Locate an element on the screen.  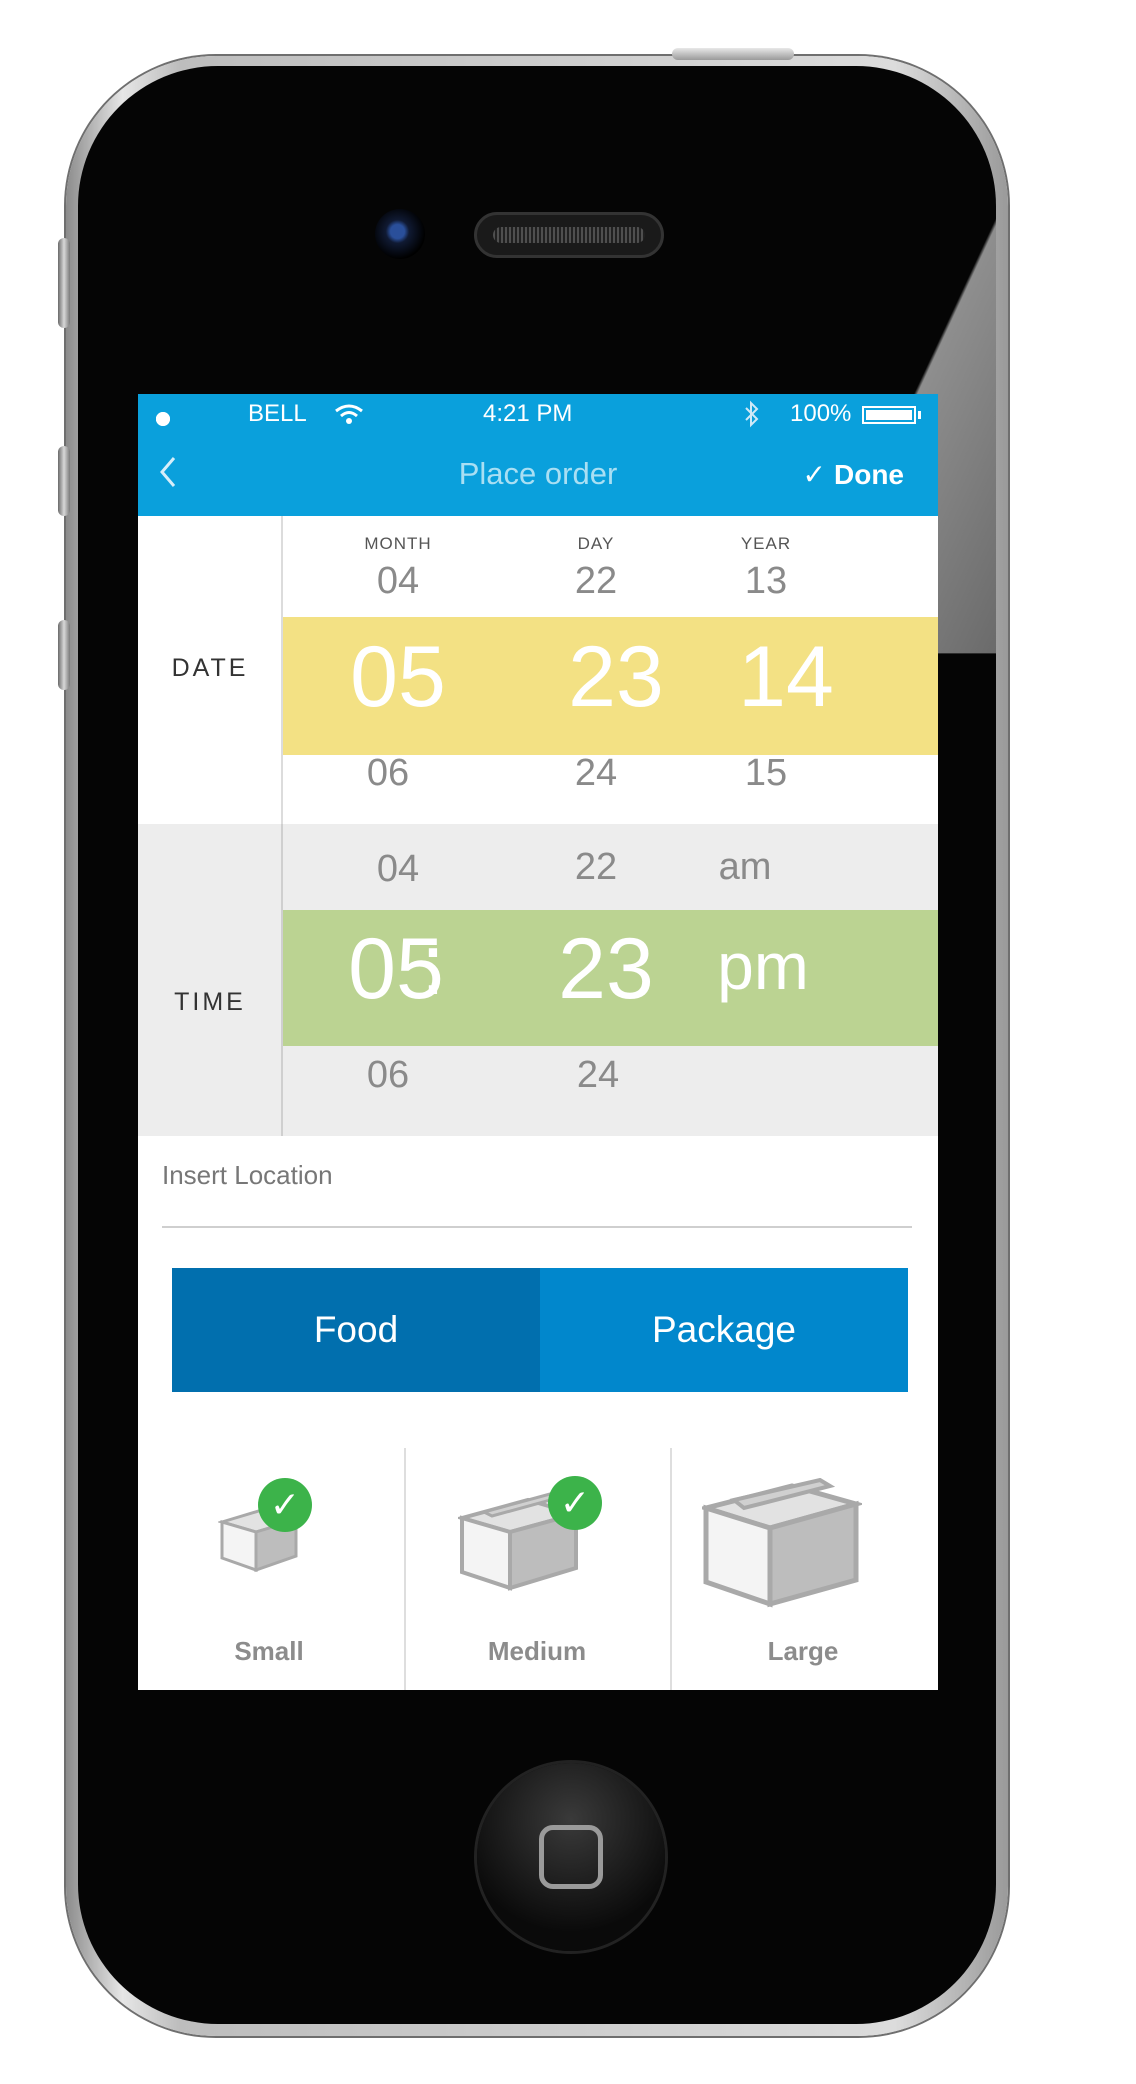
day-next: 24 is located at coordinates (596, 773).